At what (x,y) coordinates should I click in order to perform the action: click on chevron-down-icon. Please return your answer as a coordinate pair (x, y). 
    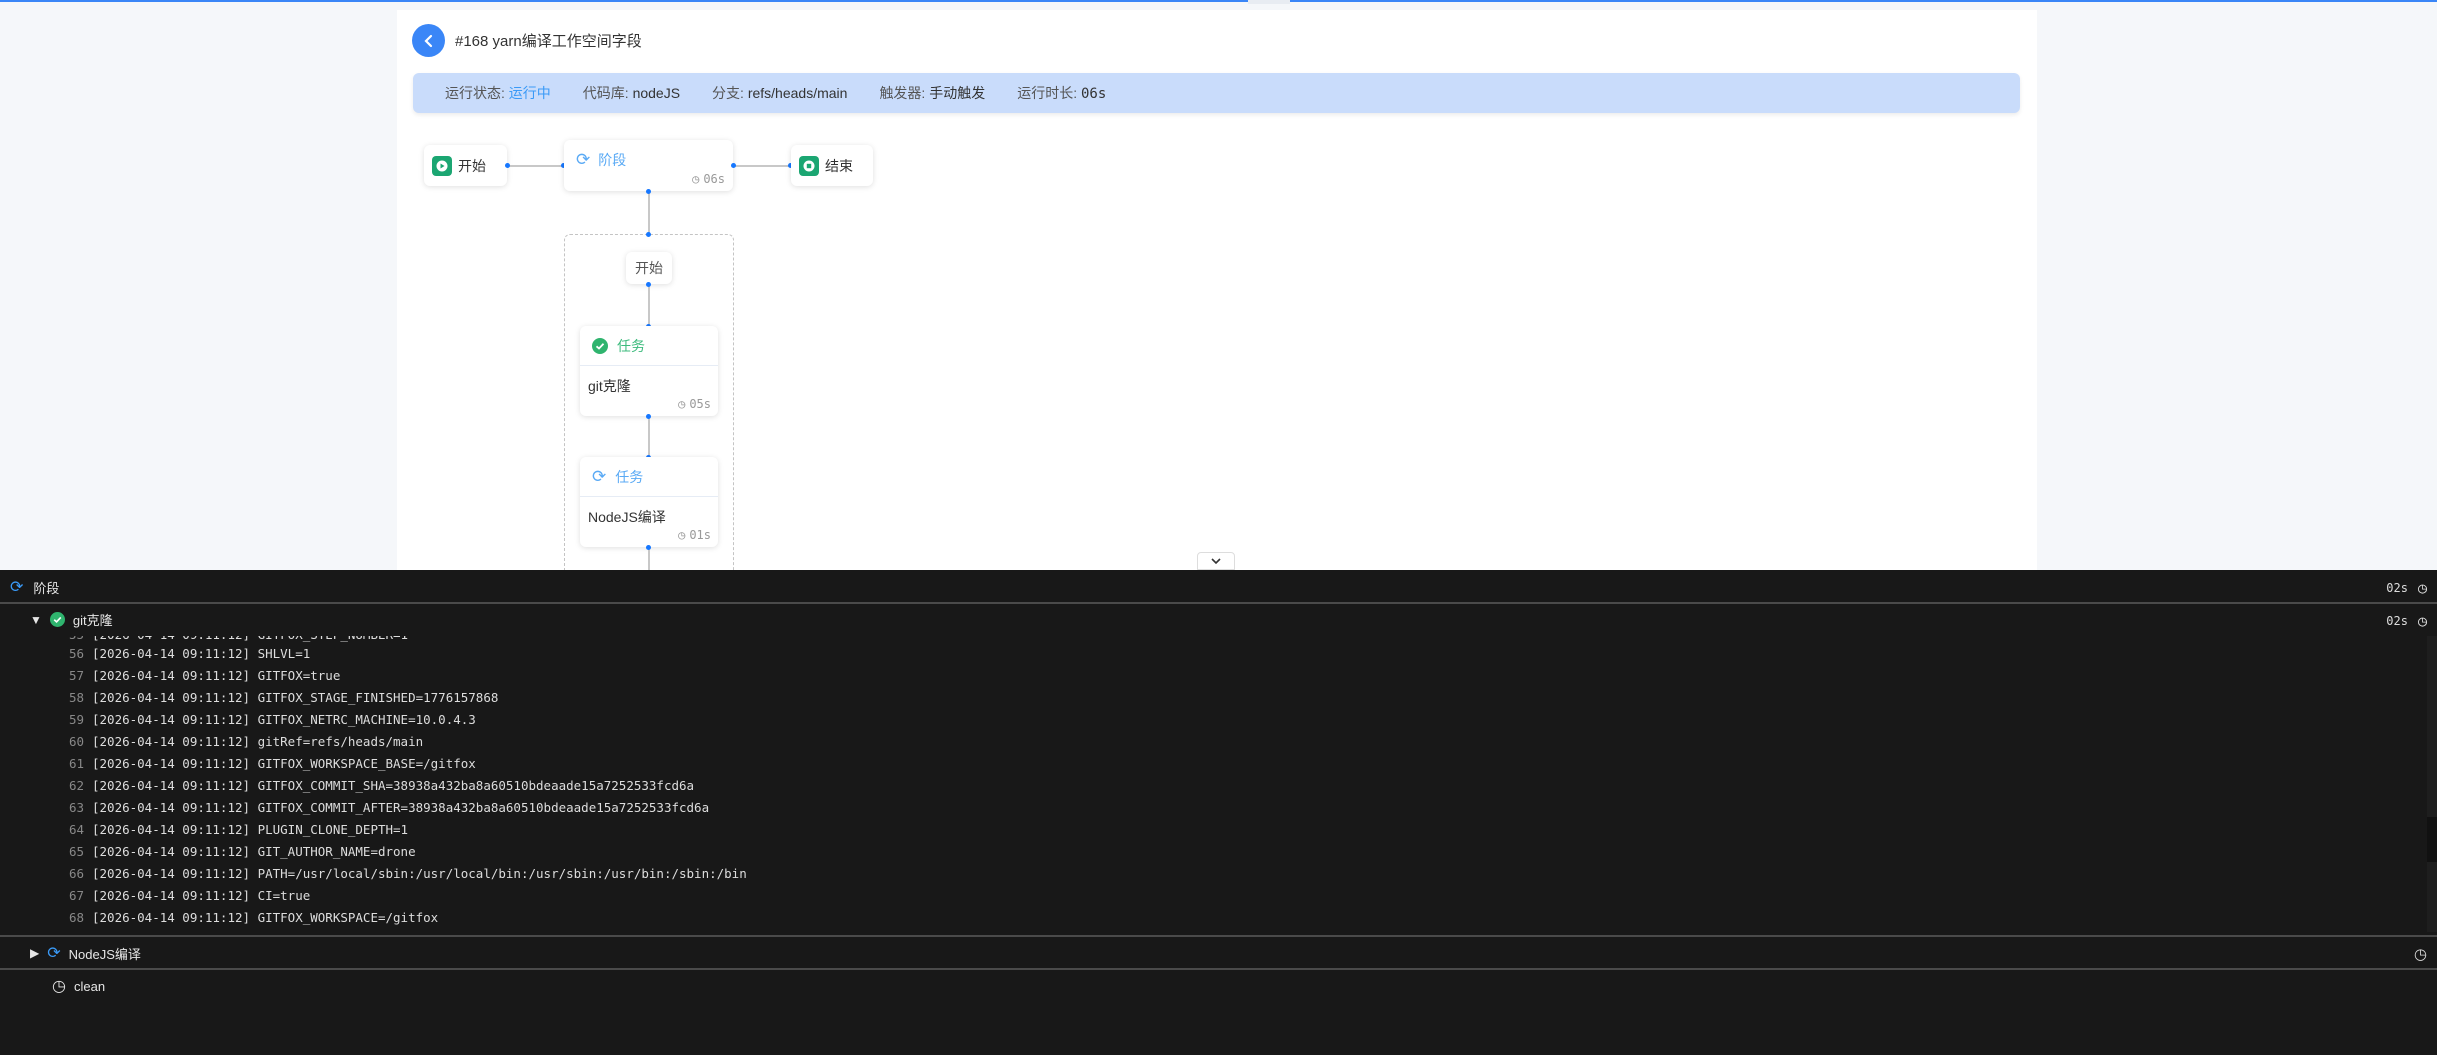
    Looking at the image, I should click on (1216, 561).